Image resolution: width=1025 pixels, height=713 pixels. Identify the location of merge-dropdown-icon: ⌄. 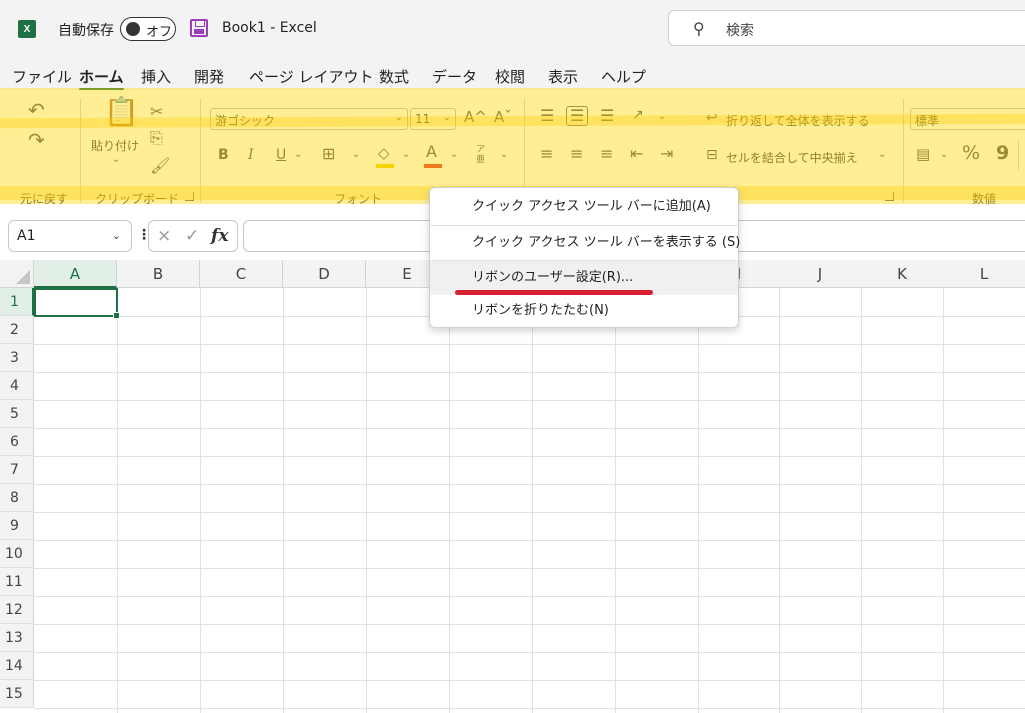
(882, 155).